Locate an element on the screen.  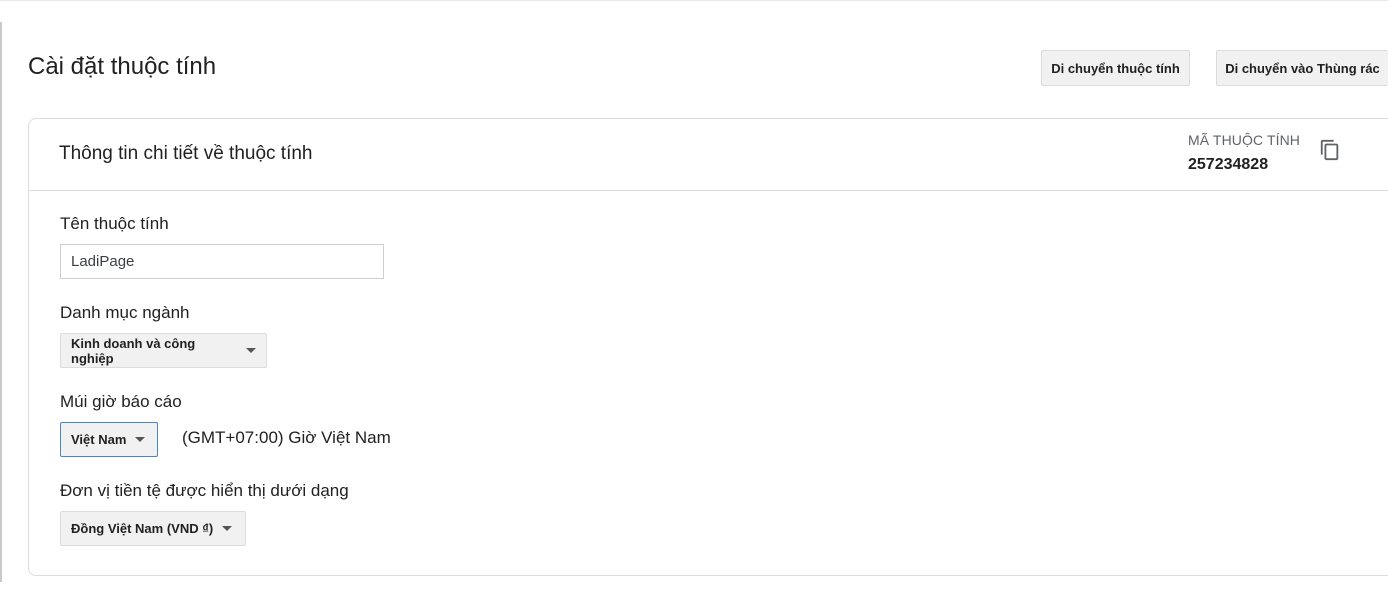
copy-icon is located at coordinates (1330, 150).